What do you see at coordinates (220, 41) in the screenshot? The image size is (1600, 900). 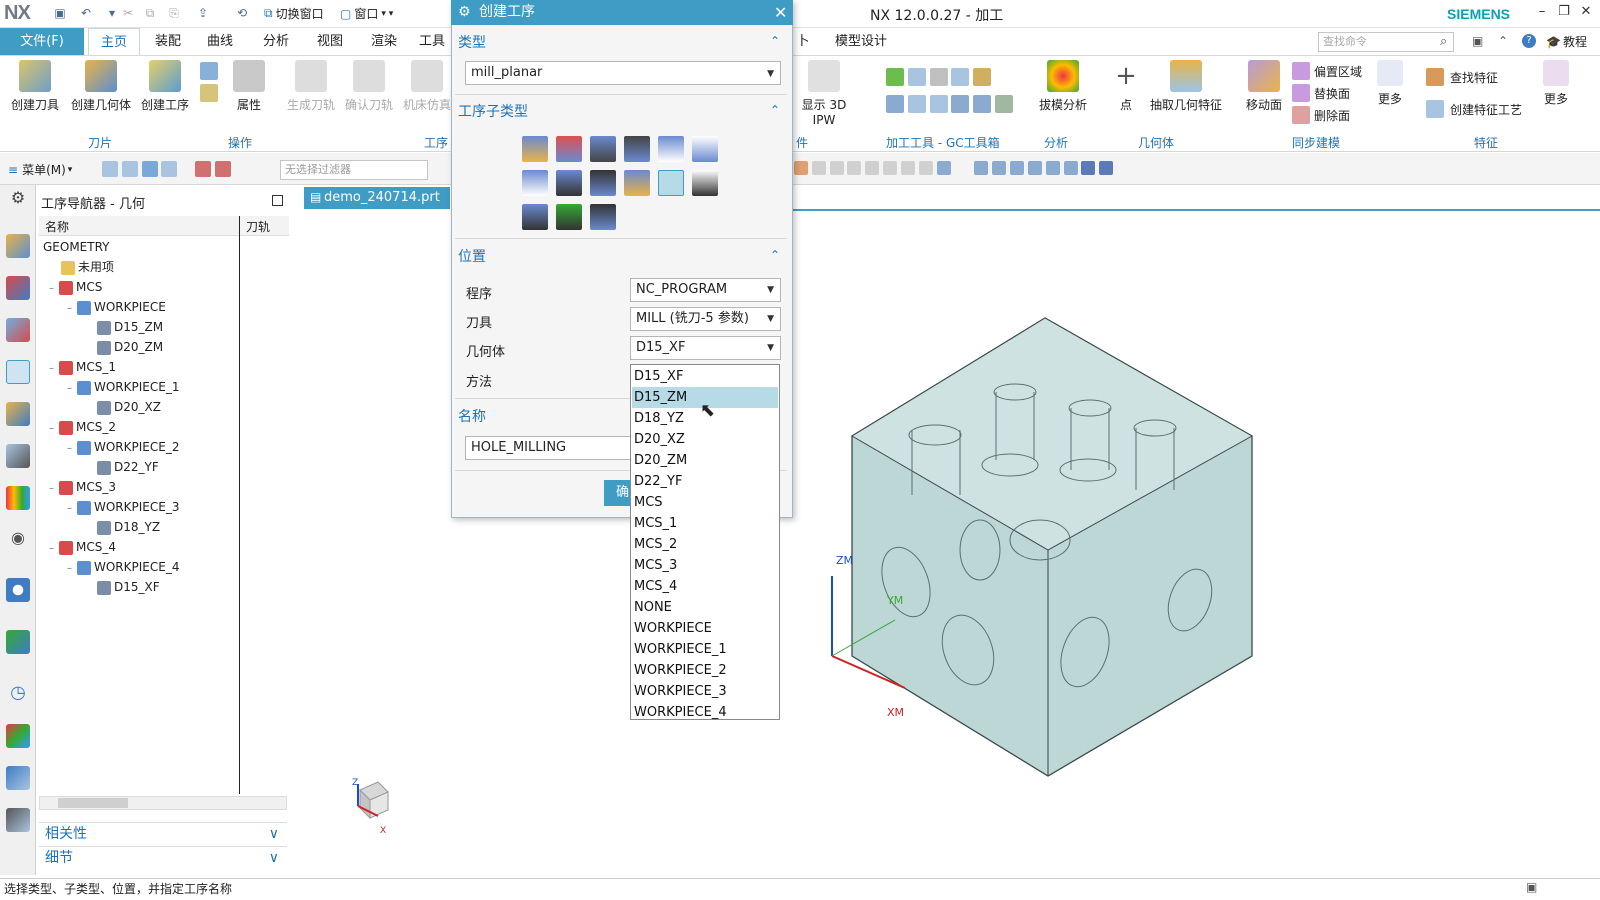 I see `tab-curve: 曲线` at bounding box center [220, 41].